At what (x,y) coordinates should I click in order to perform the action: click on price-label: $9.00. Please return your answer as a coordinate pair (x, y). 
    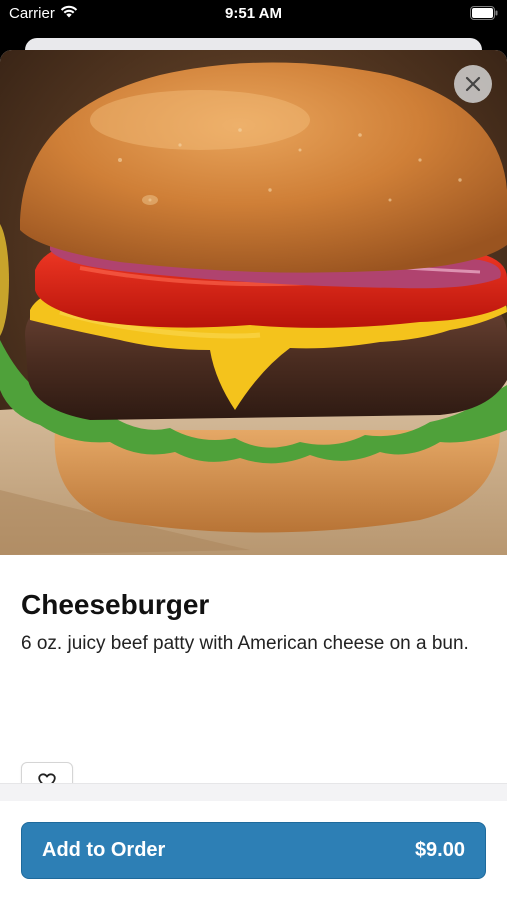
    Looking at the image, I should click on (439, 850).